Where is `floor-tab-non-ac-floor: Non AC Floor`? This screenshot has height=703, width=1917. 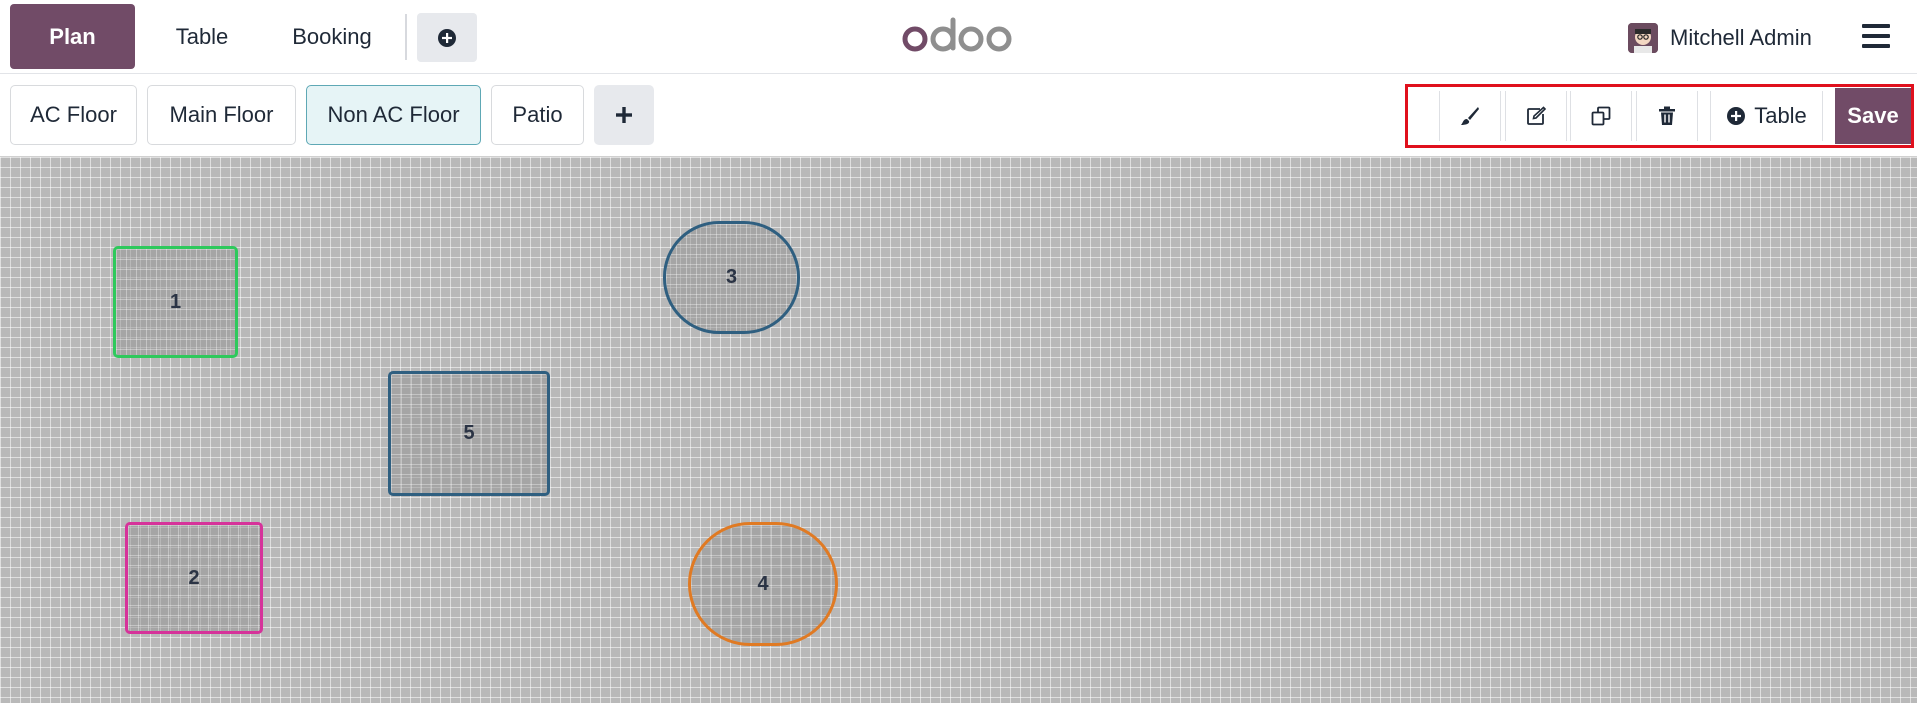 floor-tab-non-ac-floor: Non AC Floor is located at coordinates (393, 115).